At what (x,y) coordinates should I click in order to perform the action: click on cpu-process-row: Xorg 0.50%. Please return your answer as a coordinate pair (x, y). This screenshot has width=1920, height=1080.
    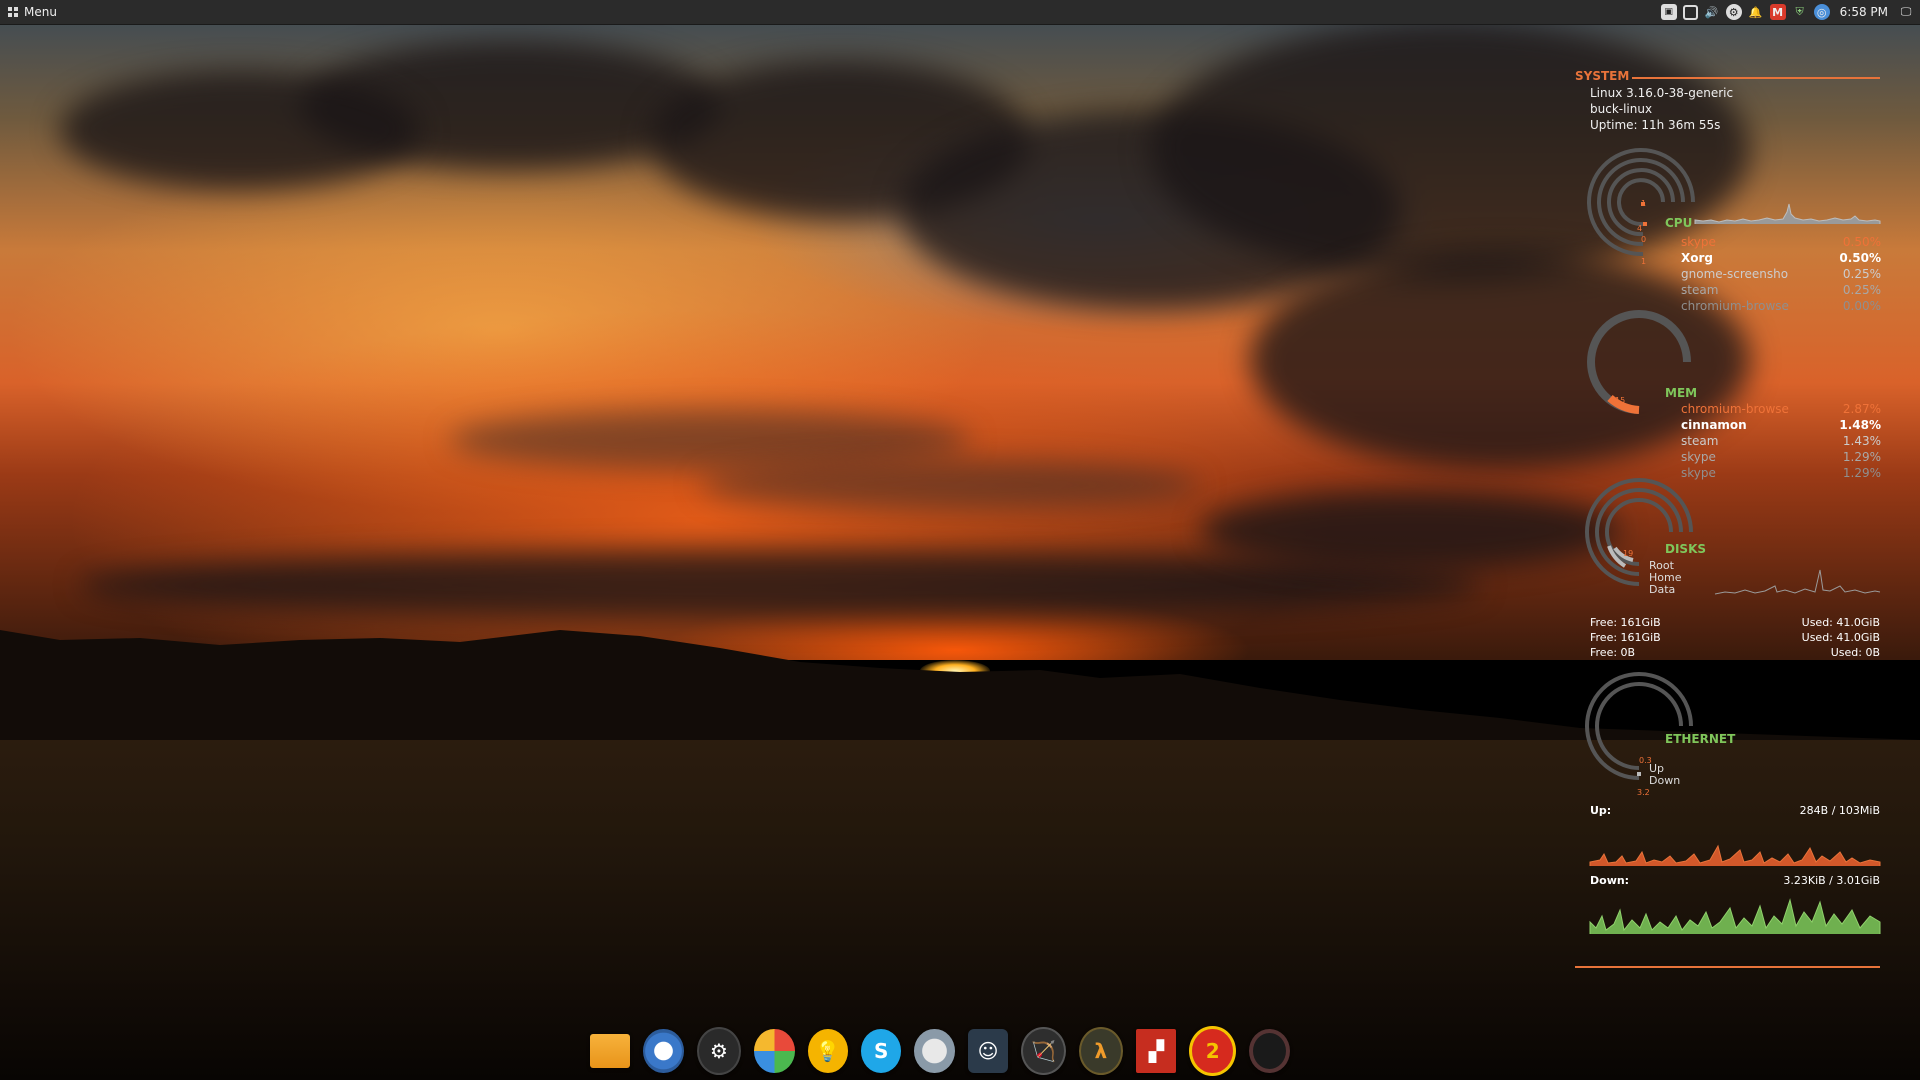
    Looking at the image, I should click on (1781, 258).